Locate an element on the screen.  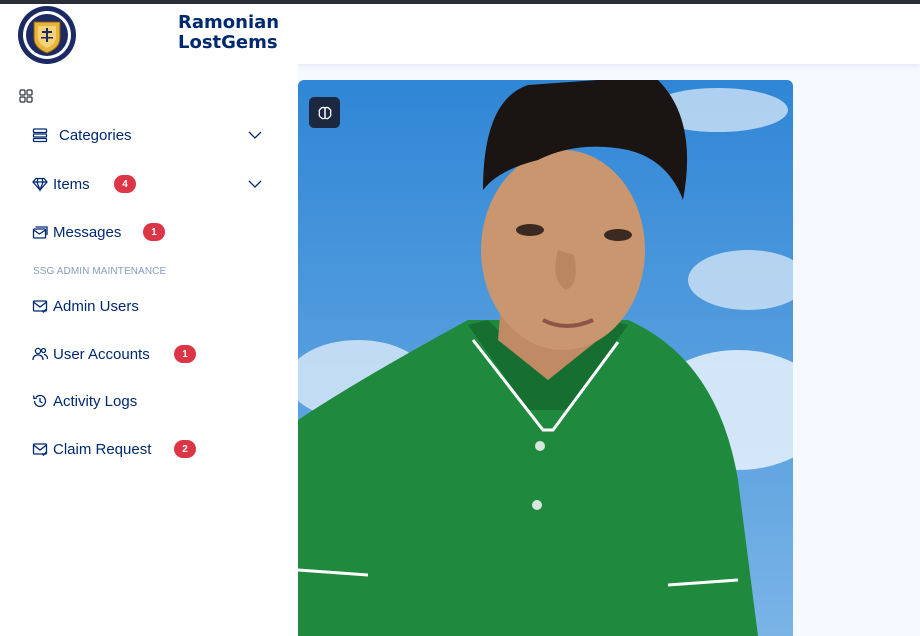
claim-request-count-badge: 2 is located at coordinates (185, 449).